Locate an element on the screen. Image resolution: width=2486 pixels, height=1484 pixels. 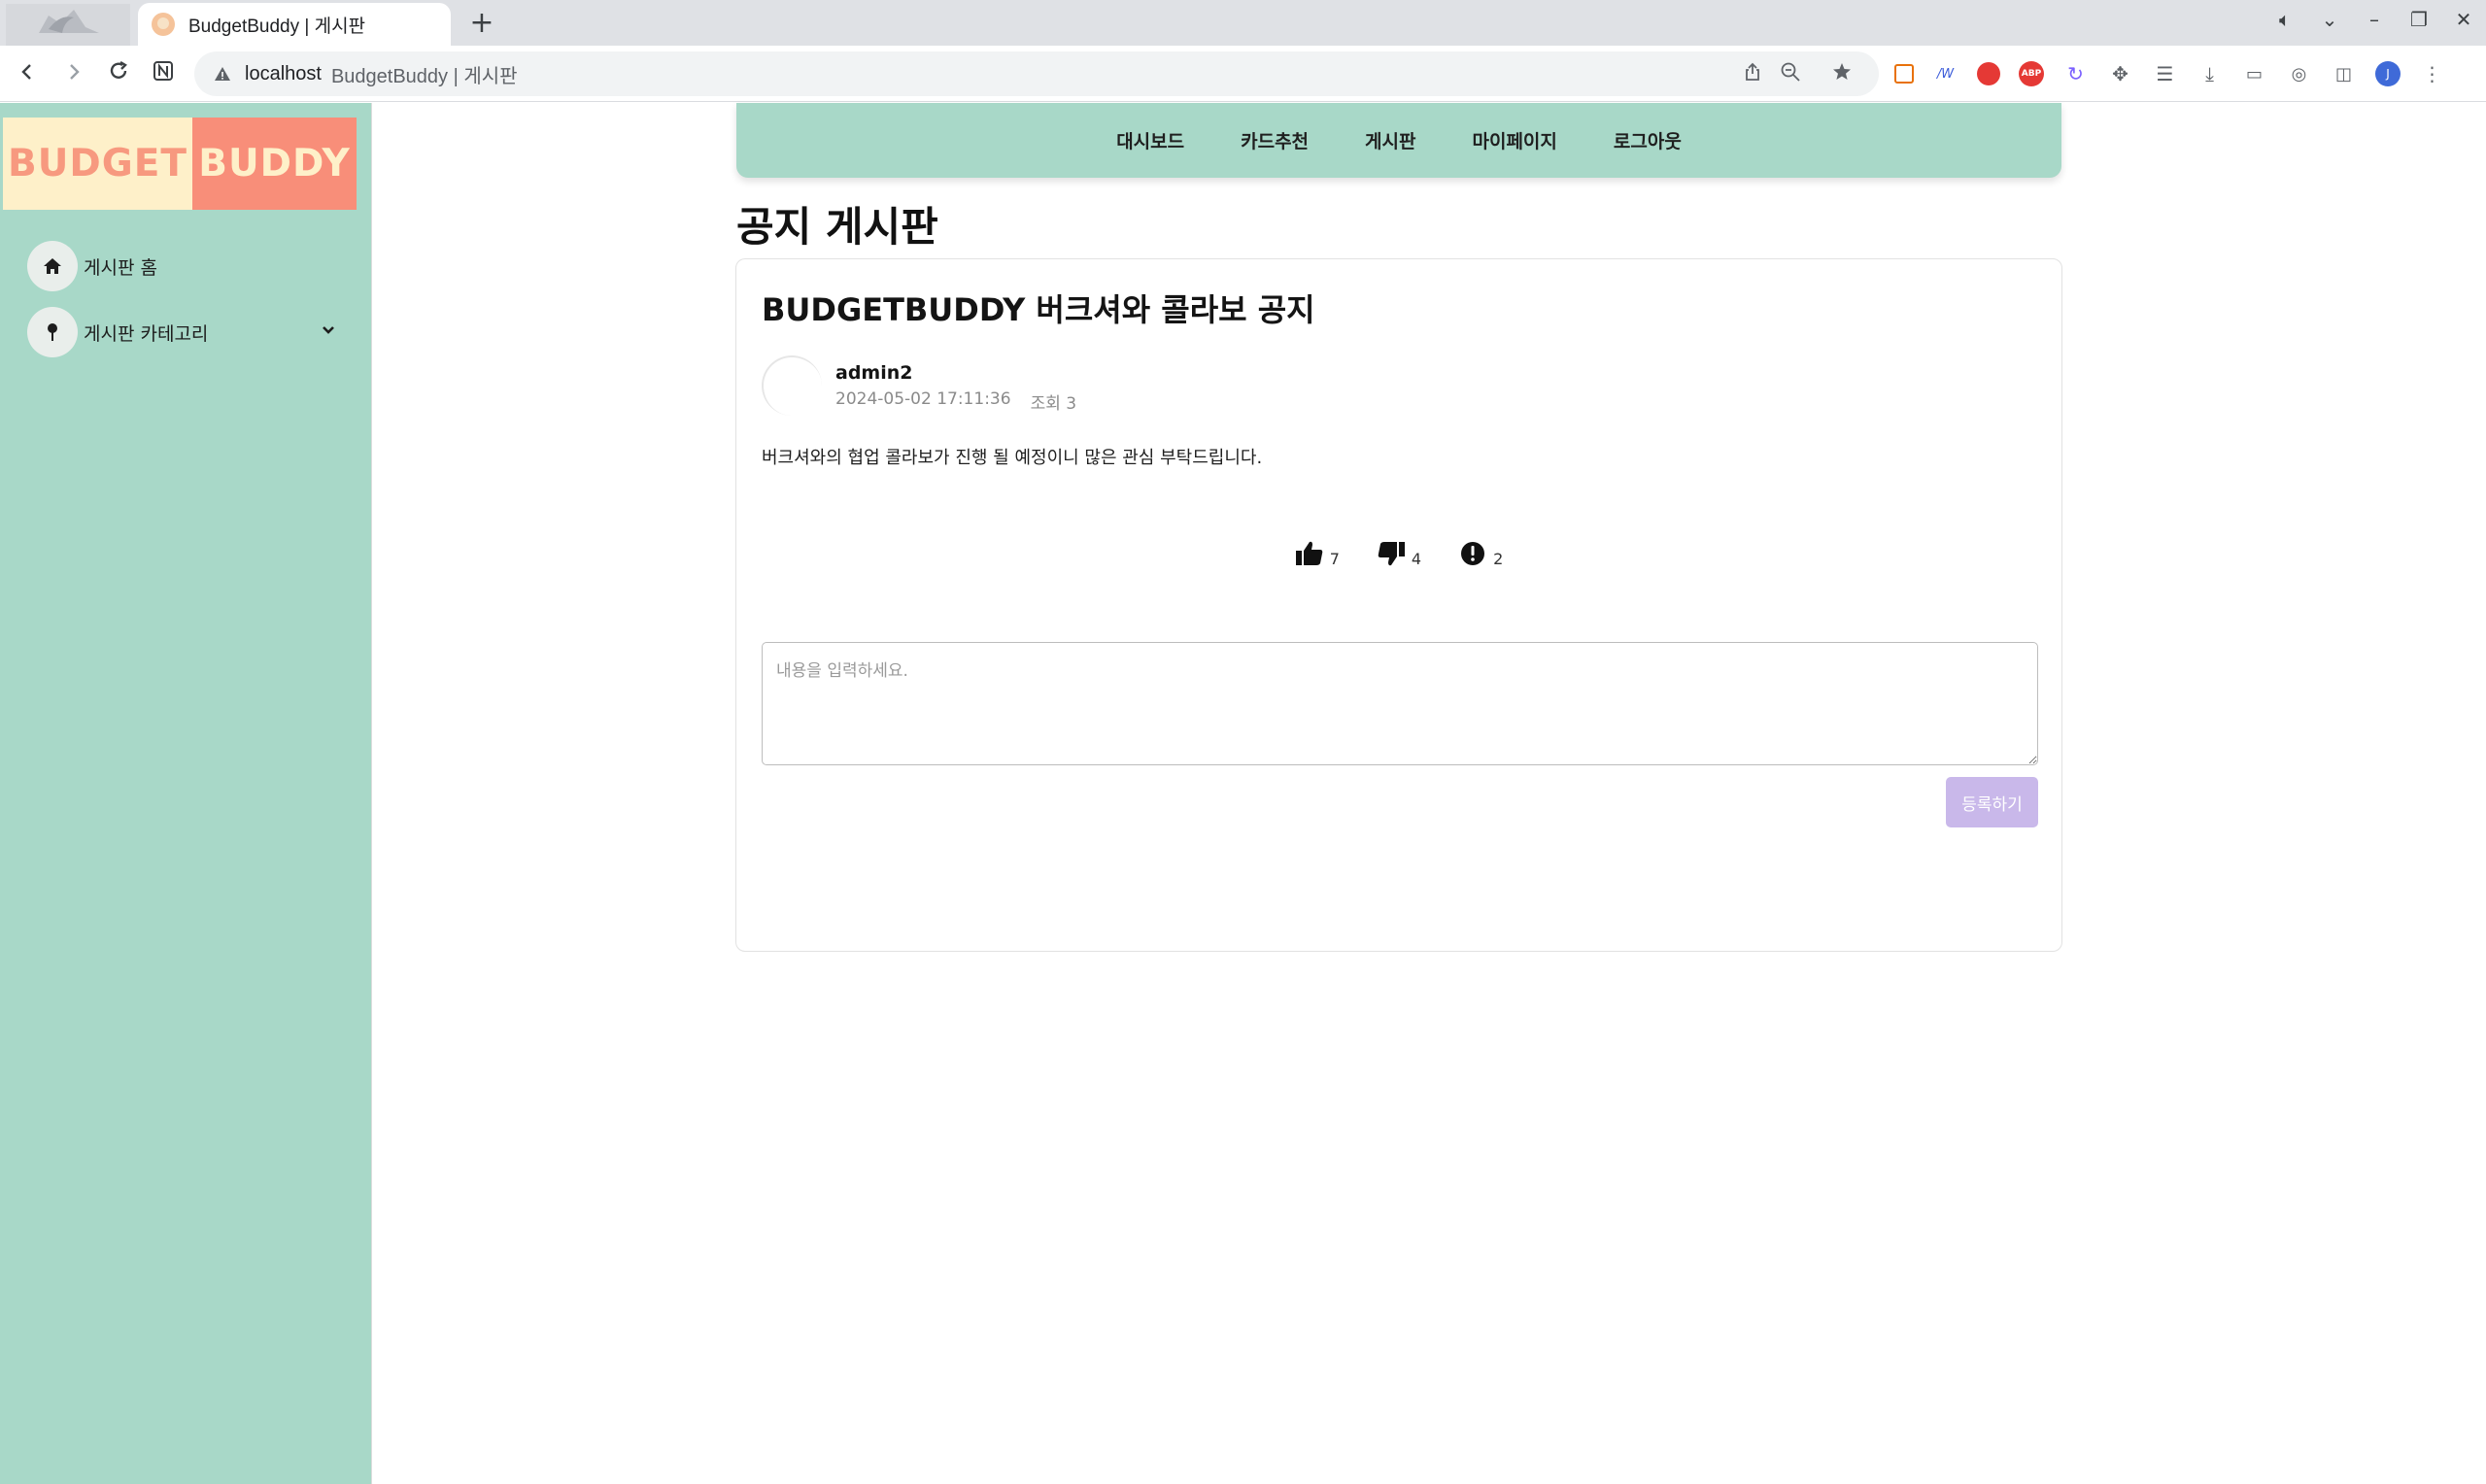
extensions-bar: /W ABP ↻ ✥ ☰ ⤓ ▭ ◎ ◫ J ⋮ is located at coordinates (2169, 74).